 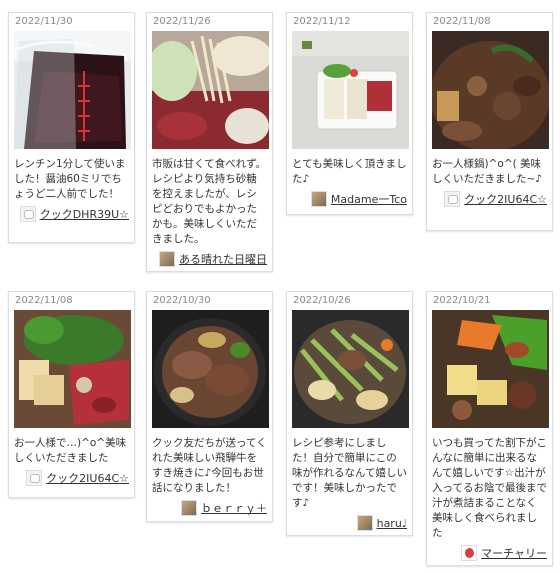 I want to click on report-date: 2022/10/21, so click(x=462, y=300).